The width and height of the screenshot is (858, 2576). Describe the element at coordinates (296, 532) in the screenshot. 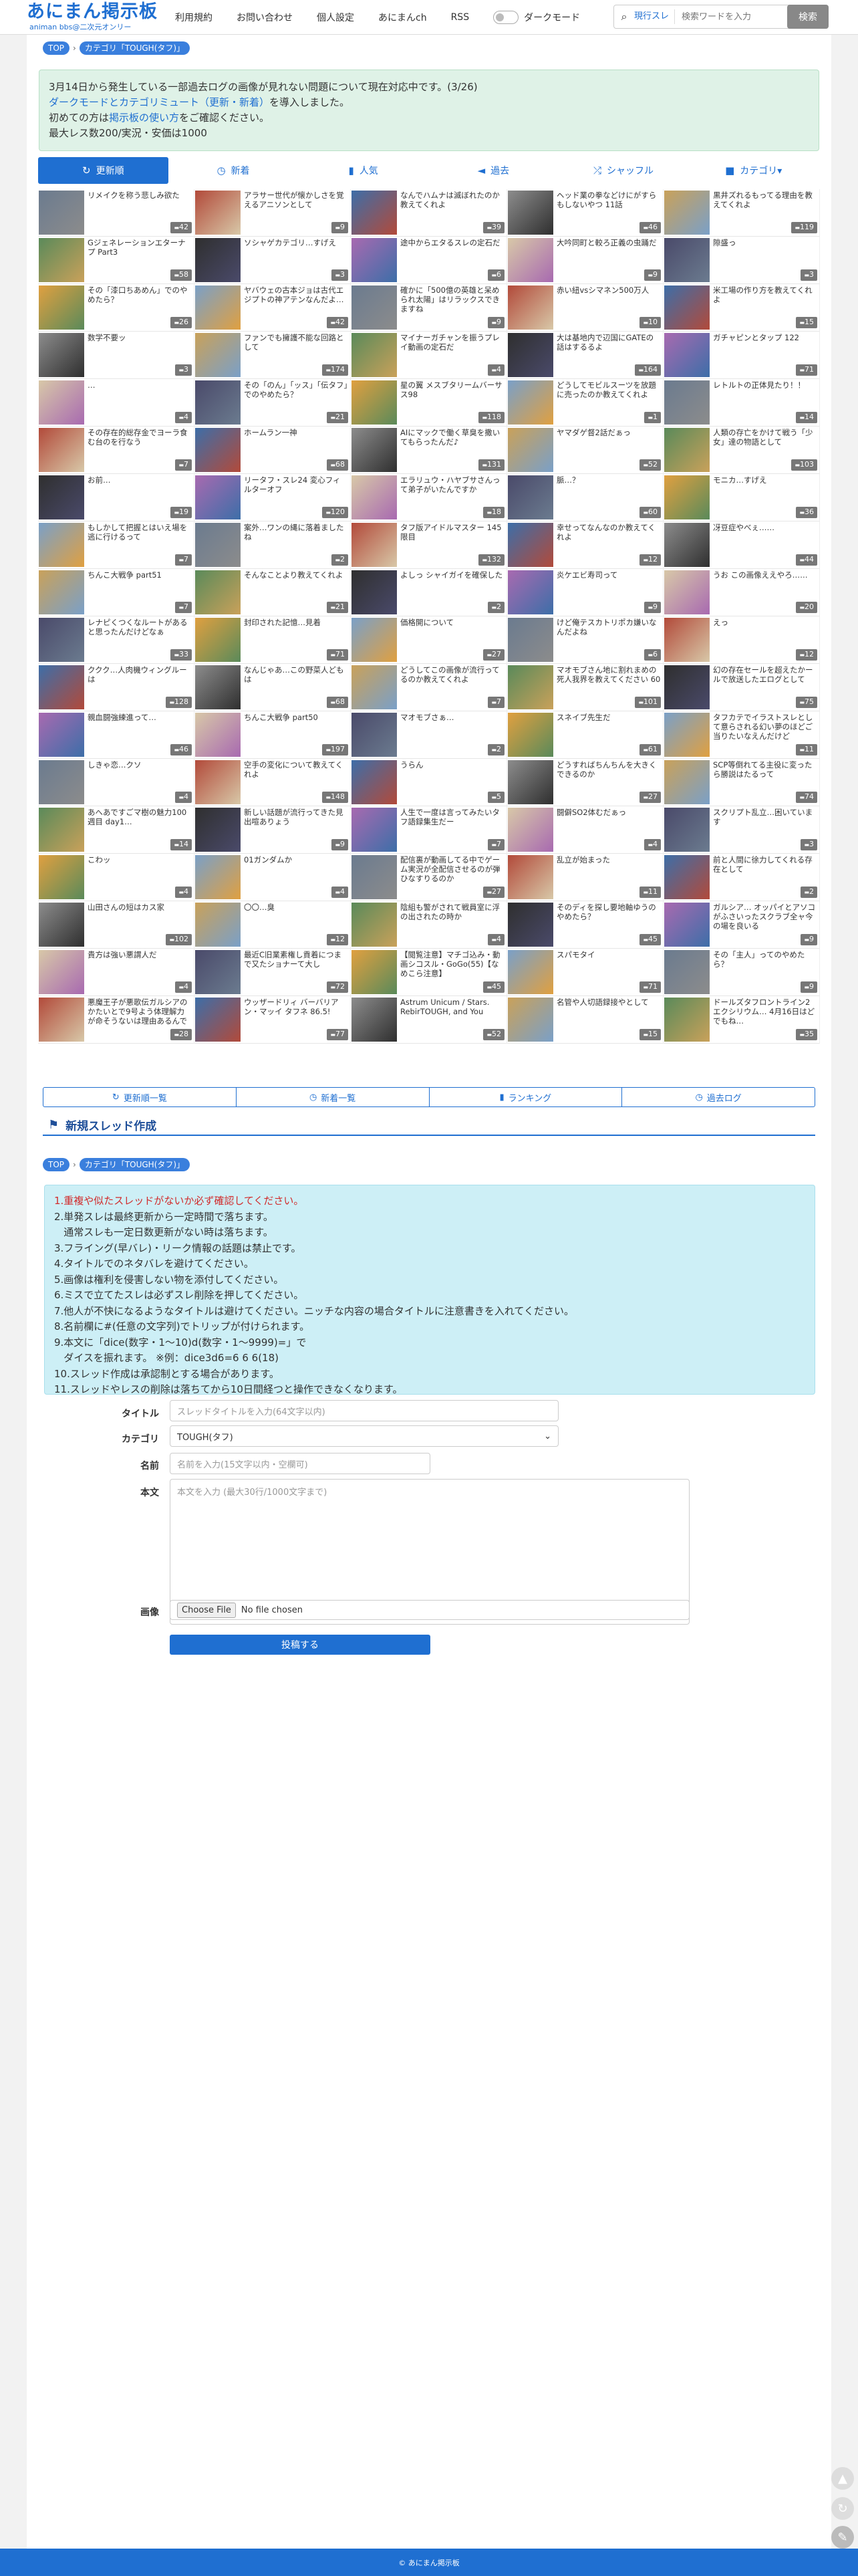

I see `thread-title: 案外…ワンの縄に落着ましたね` at that location.